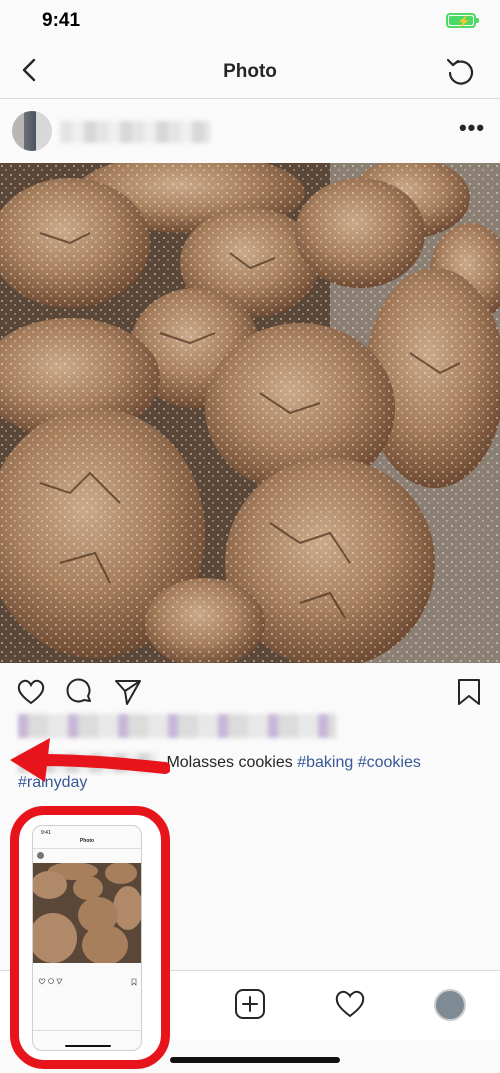 This screenshot has height=1073, width=500. I want to click on battery-charging-icon: ⚡, so click(462, 20).